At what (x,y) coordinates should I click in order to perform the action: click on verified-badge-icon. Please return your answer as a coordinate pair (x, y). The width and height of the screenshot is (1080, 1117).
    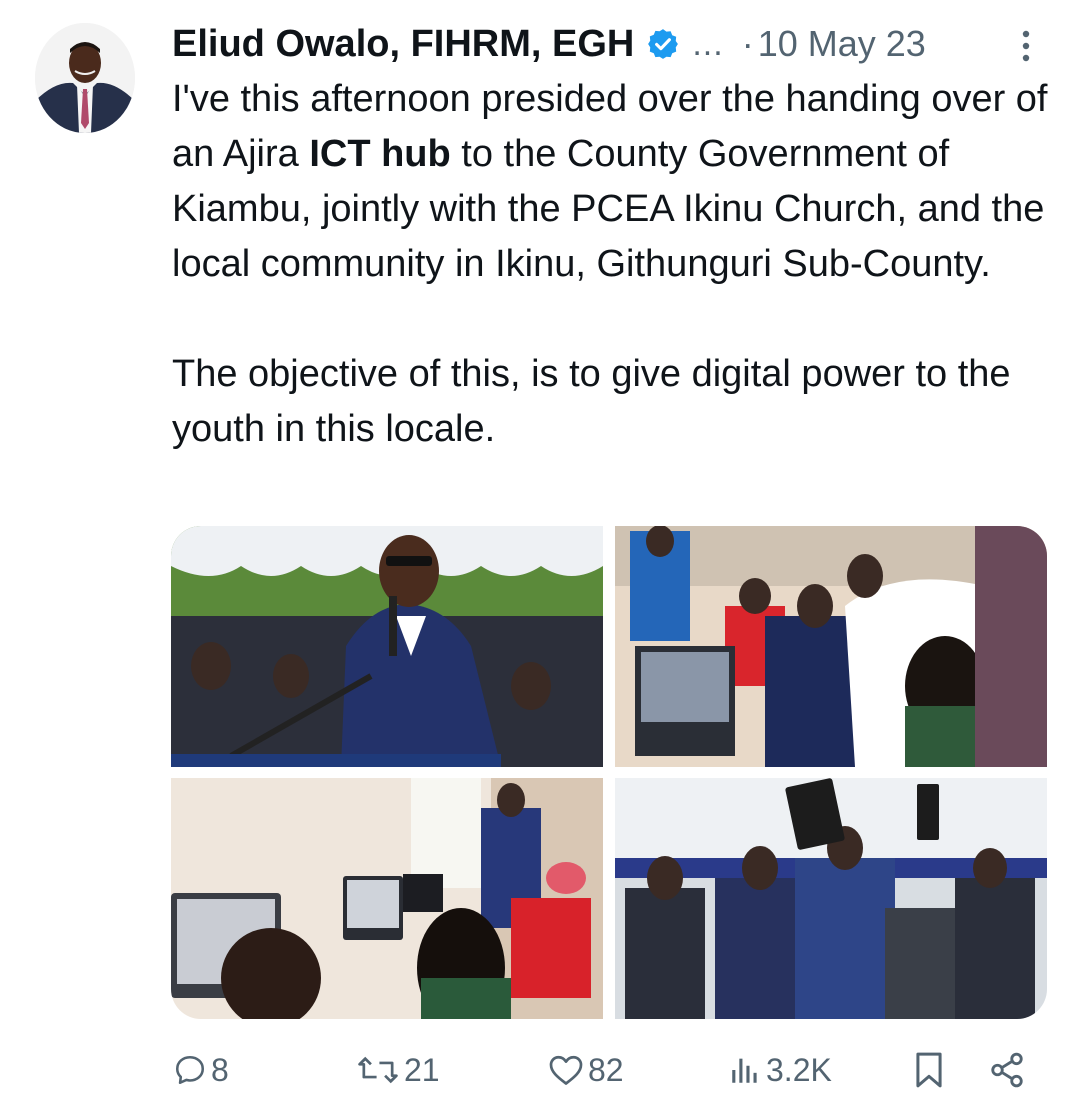
    Looking at the image, I should click on (663, 44).